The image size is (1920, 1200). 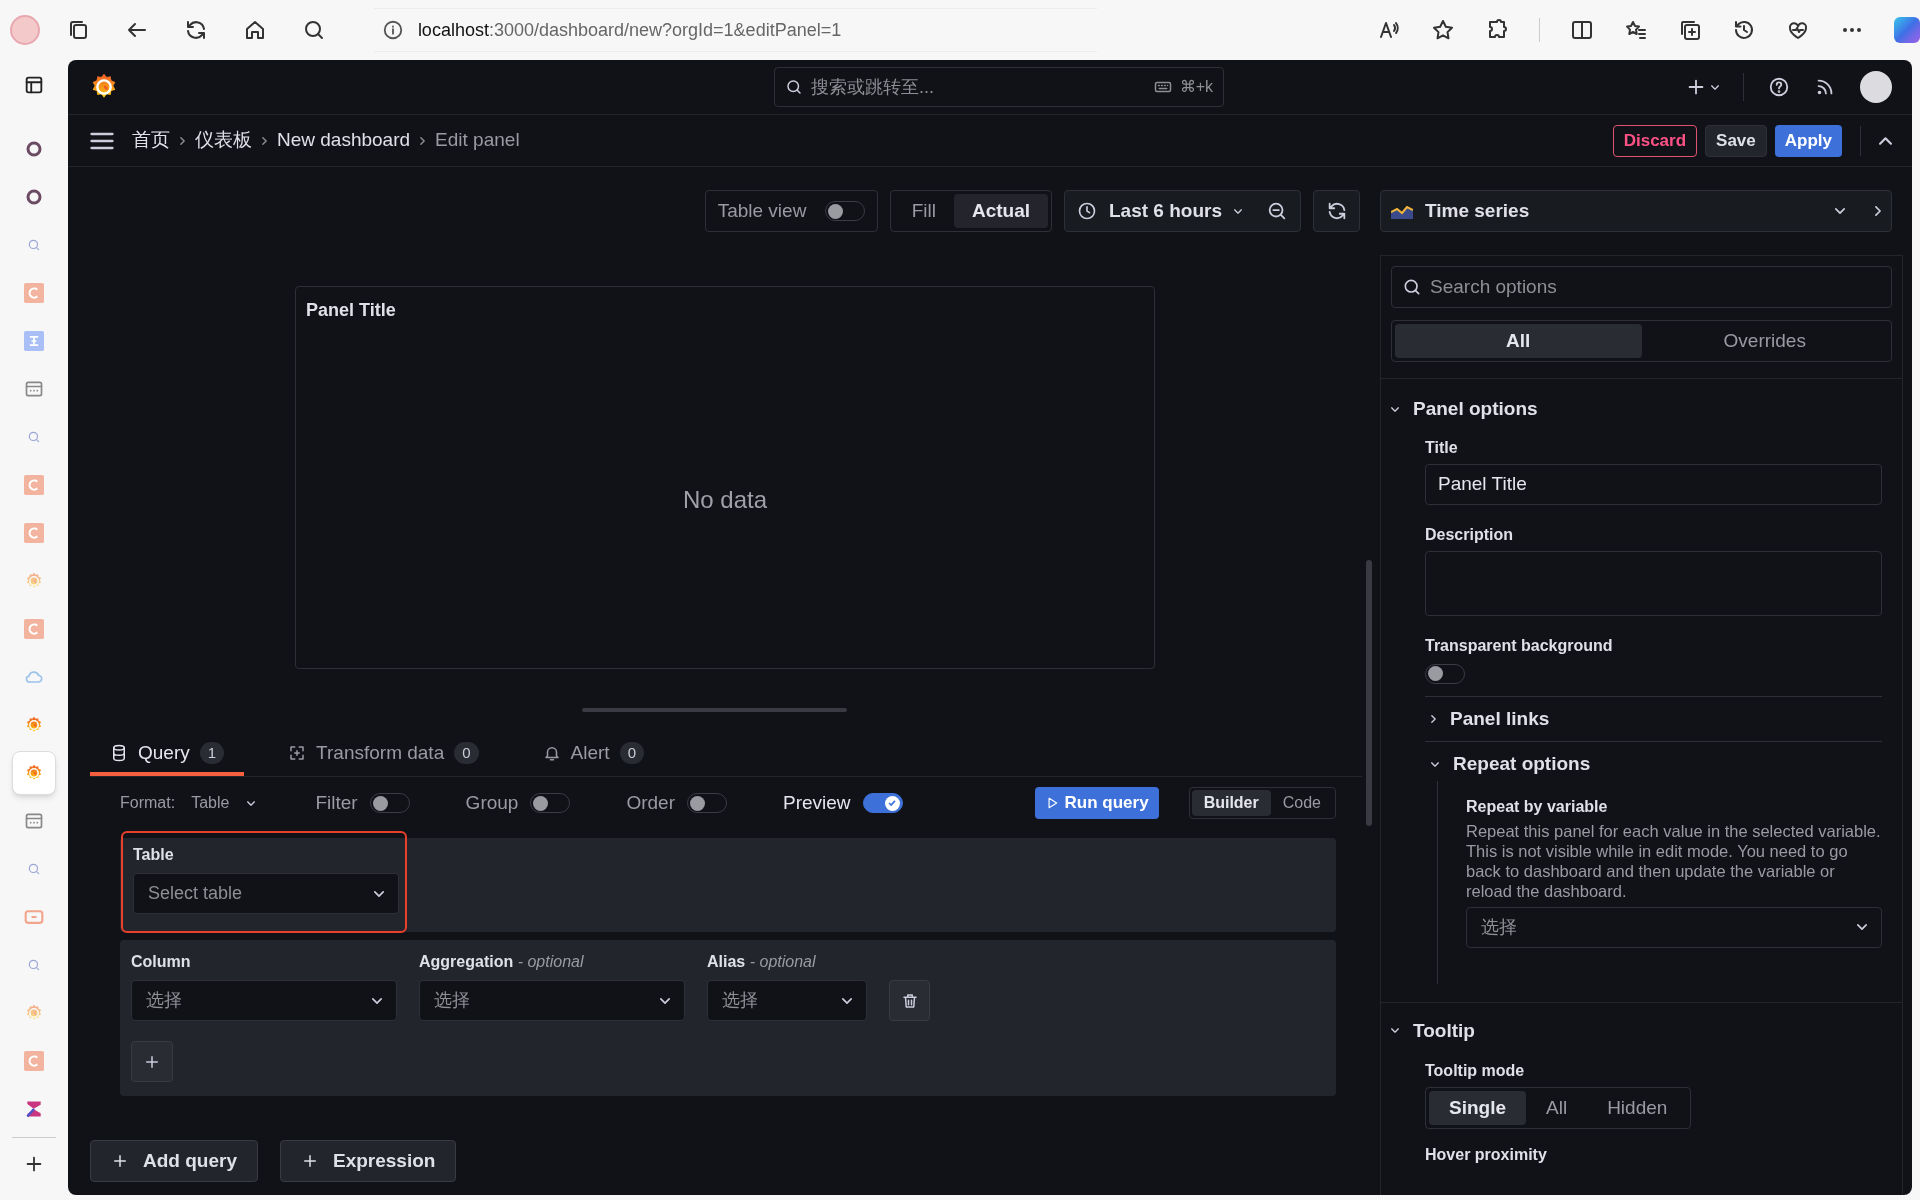 I want to click on breadcrumb-link: New dashboard, so click(x=344, y=140).